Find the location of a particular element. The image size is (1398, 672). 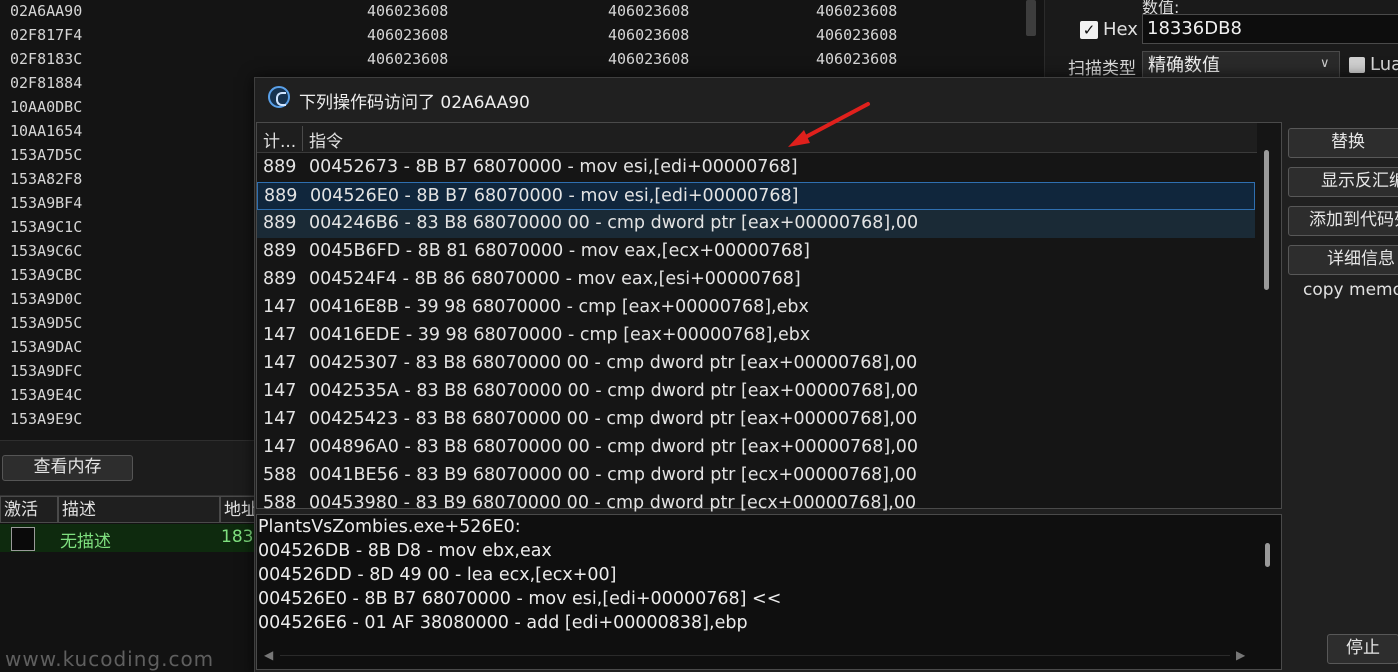

stop-button: 停止 is located at coordinates (1362, 649).